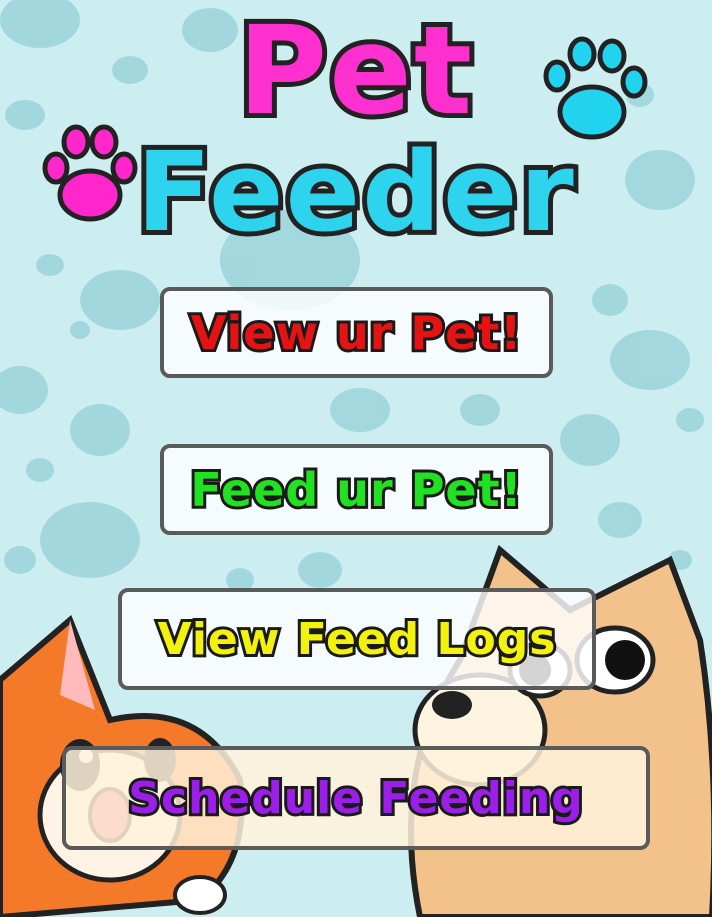 Image resolution: width=712 pixels, height=917 pixels. I want to click on view-pet-label: View ur Pet!, so click(356, 333).